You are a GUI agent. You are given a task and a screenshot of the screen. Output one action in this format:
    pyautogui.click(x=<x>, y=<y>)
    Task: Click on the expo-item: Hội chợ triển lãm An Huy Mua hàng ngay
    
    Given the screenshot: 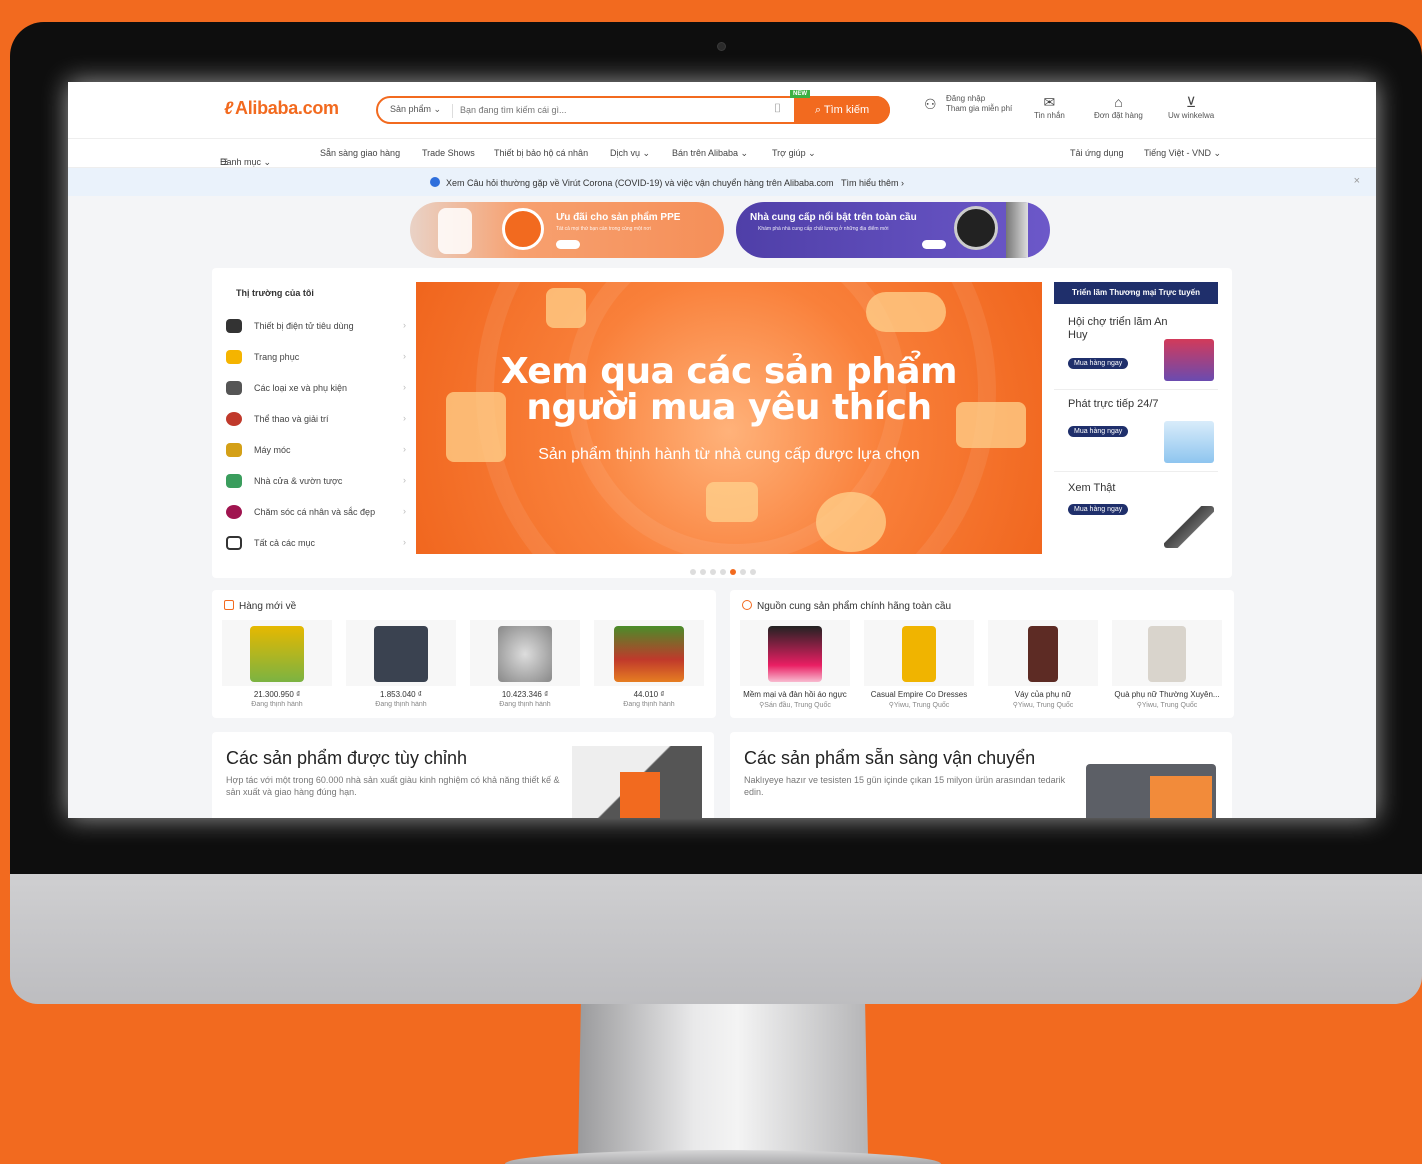 What is the action you would take?
    pyautogui.click(x=1136, y=349)
    